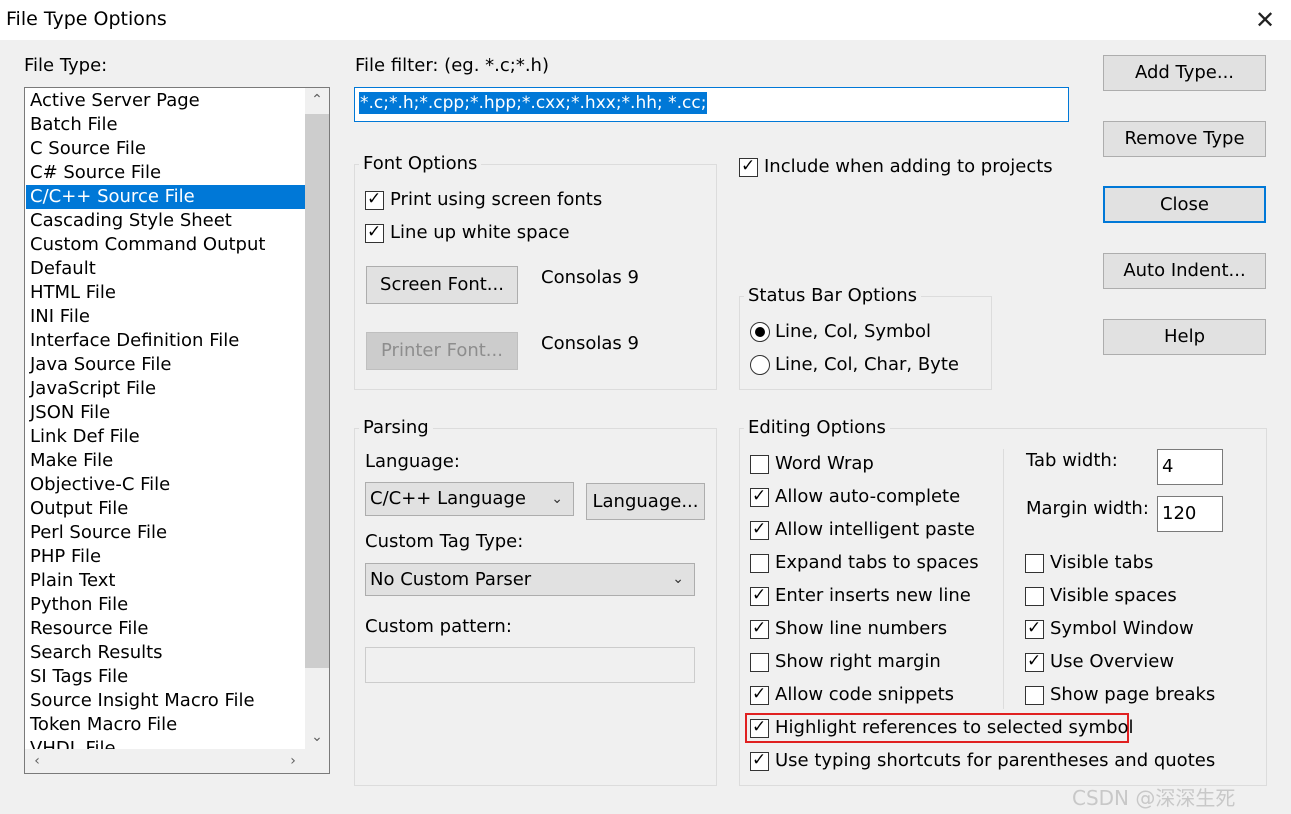 This screenshot has width=1291, height=814. Describe the element at coordinates (165, 197) in the screenshot. I see `list-item: C/C++ Source File` at that location.